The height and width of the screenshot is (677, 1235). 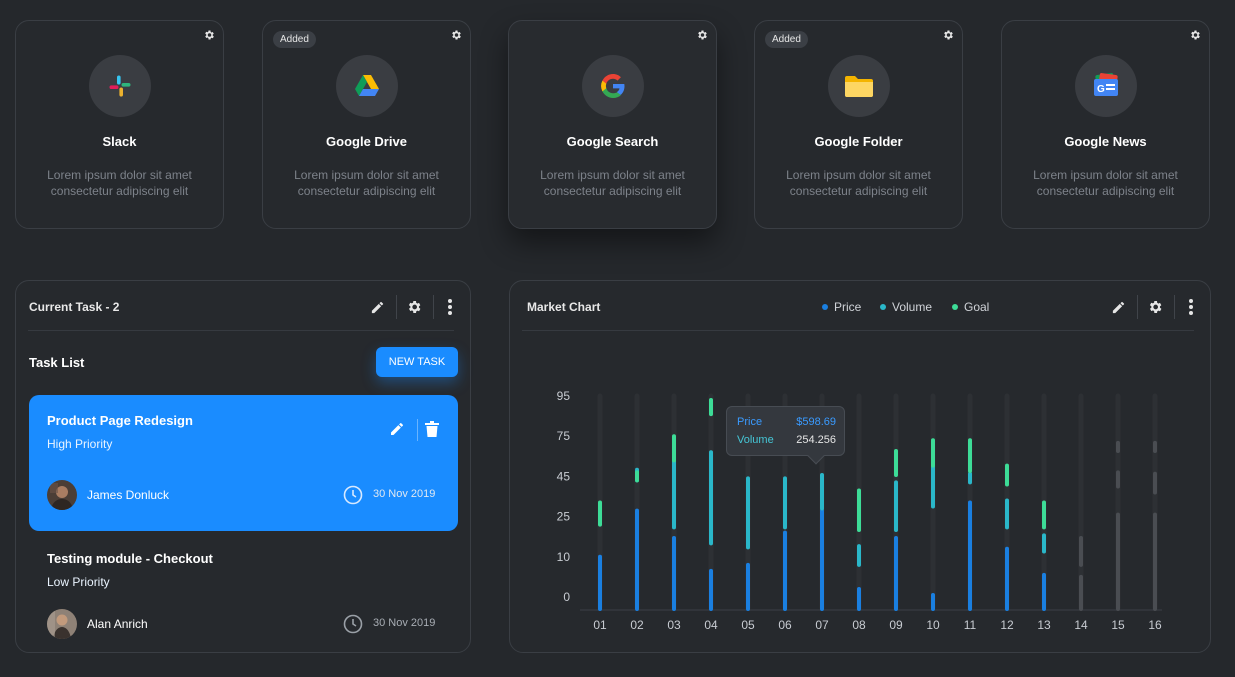 I want to click on slack-icon, so click(x=120, y=86).